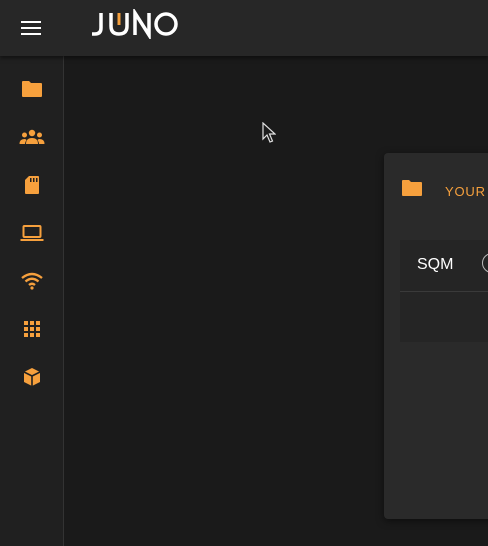  Describe the element at coordinates (465, 191) in the screenshot. I see `card-title: YOUR` at that location.